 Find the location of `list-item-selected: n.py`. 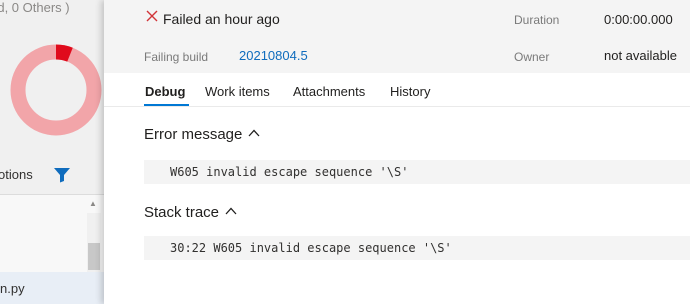

list-item-selected: n.py is located at coordinates (52, 288).